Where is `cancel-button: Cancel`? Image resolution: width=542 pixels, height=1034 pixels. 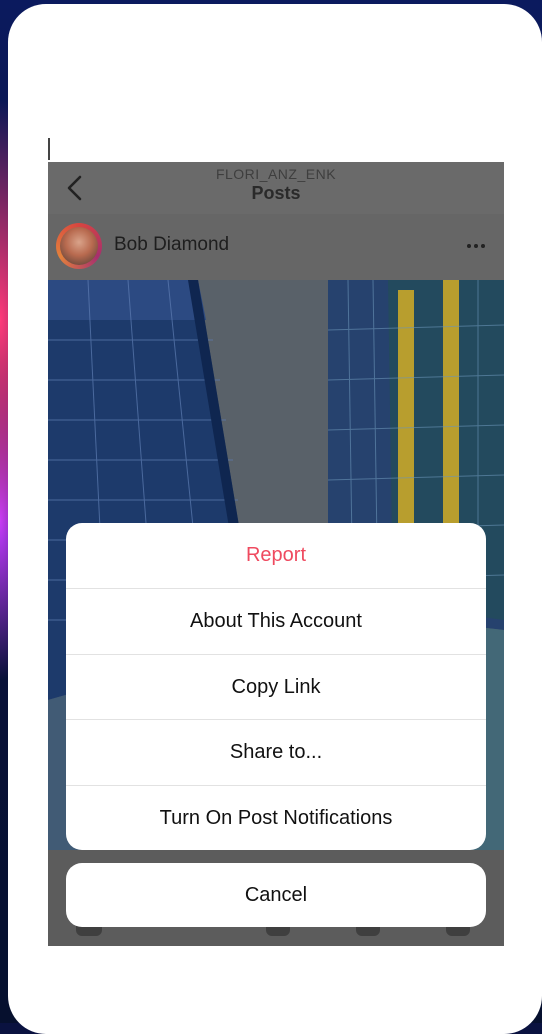 cancel-button: Cancel is located at coordinates (276, 895).